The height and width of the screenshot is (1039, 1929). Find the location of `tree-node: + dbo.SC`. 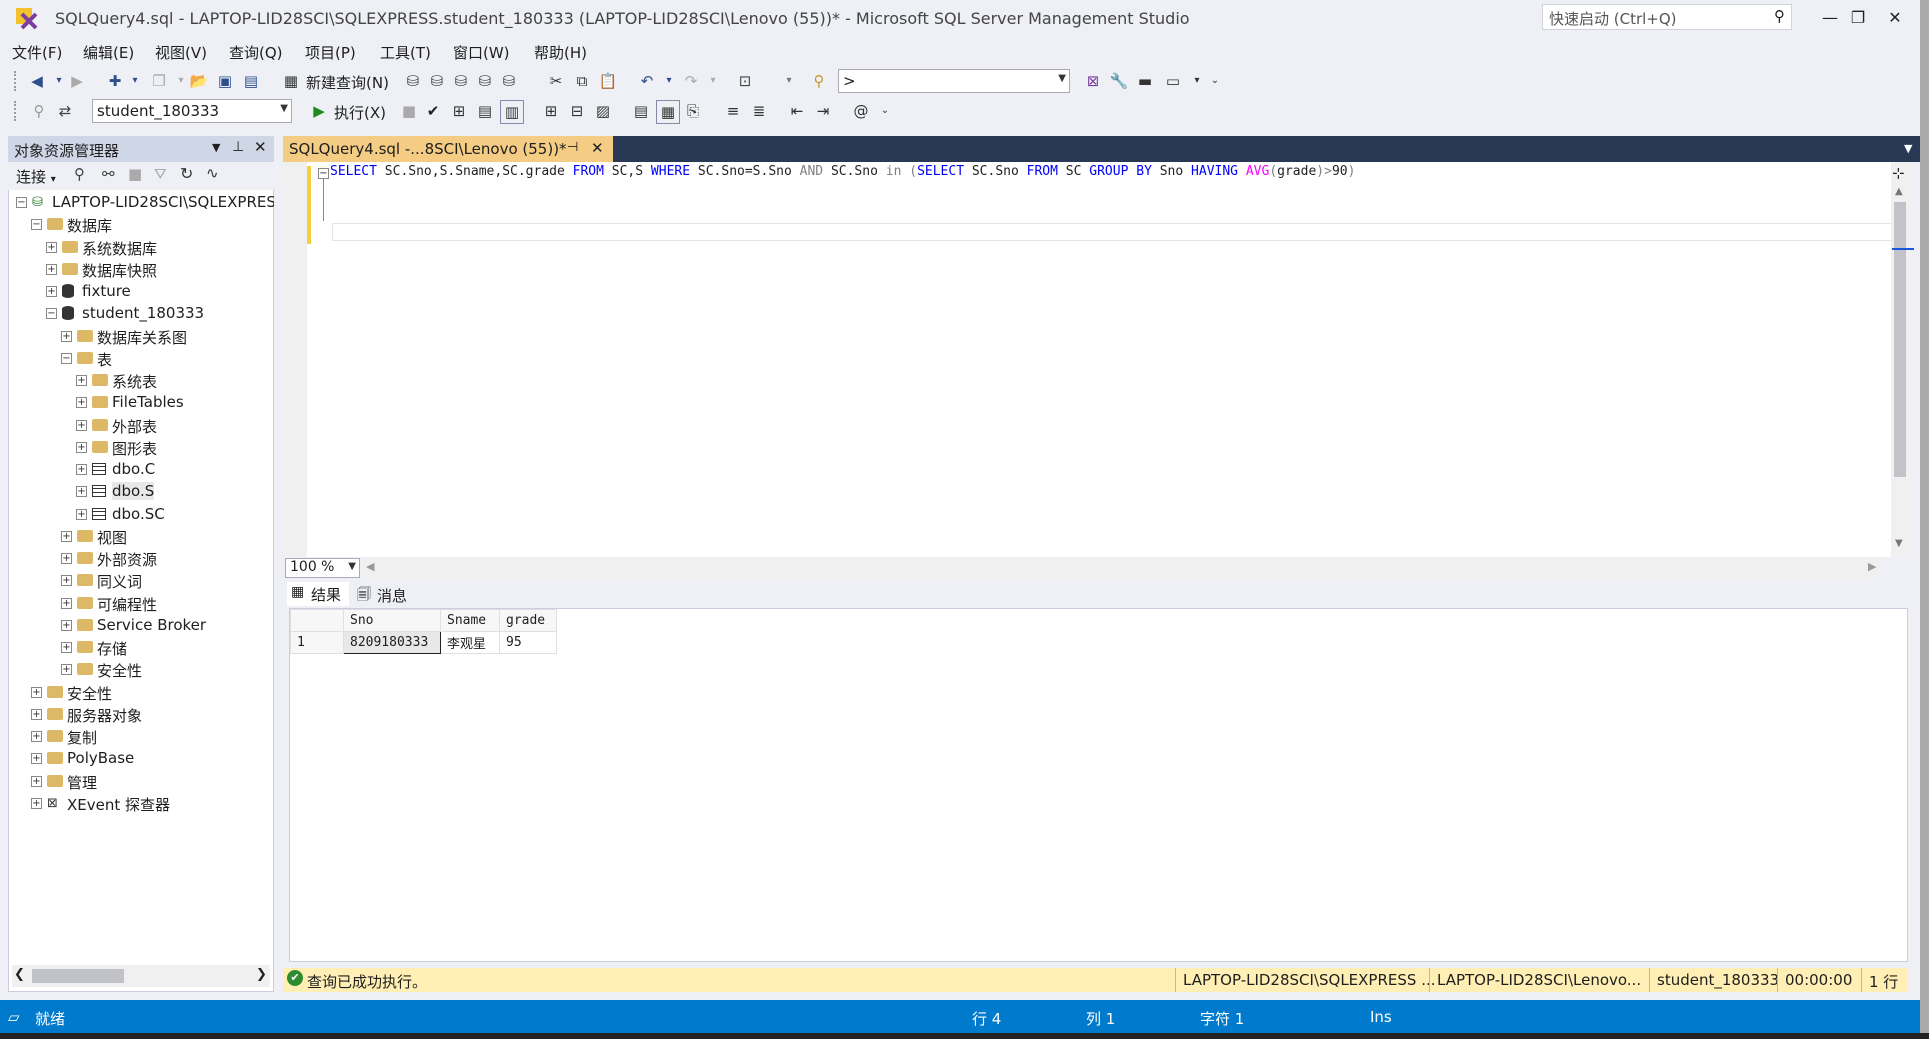

tree-node: + dbo.SC is located at coordinates (141, 515).